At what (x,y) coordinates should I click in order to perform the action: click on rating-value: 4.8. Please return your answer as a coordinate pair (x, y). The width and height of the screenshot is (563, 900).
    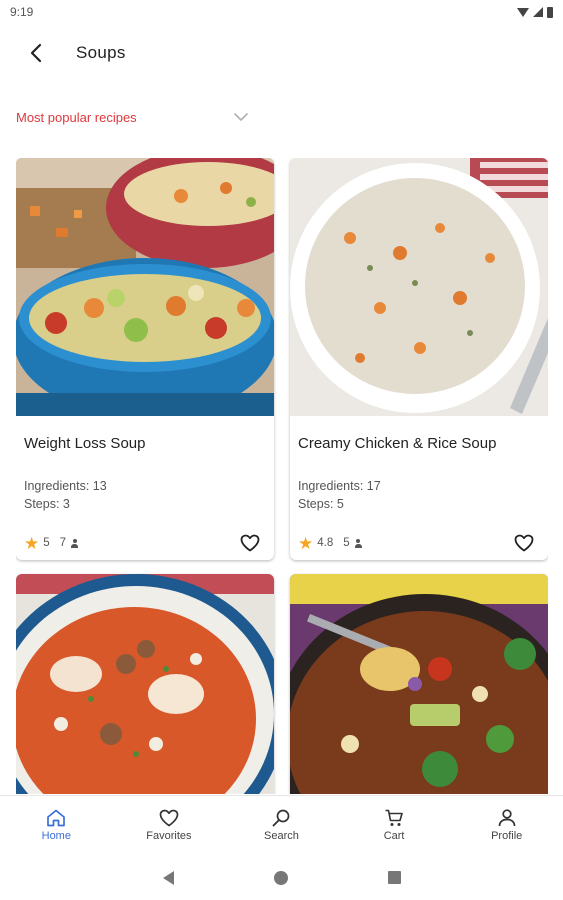
    Looking at the image, I should click on (325, 543).